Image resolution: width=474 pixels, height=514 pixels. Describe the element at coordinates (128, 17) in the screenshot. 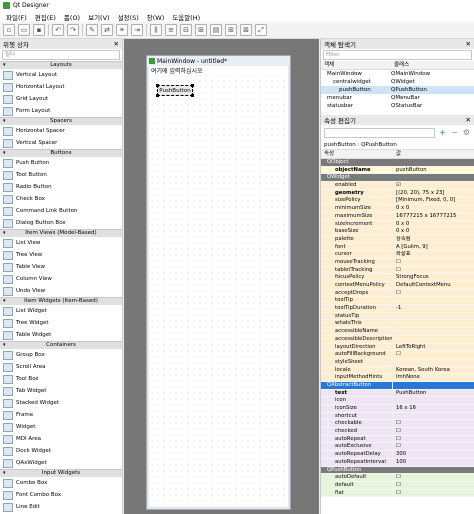

I see `menu-item: 설정(S)` at that location.